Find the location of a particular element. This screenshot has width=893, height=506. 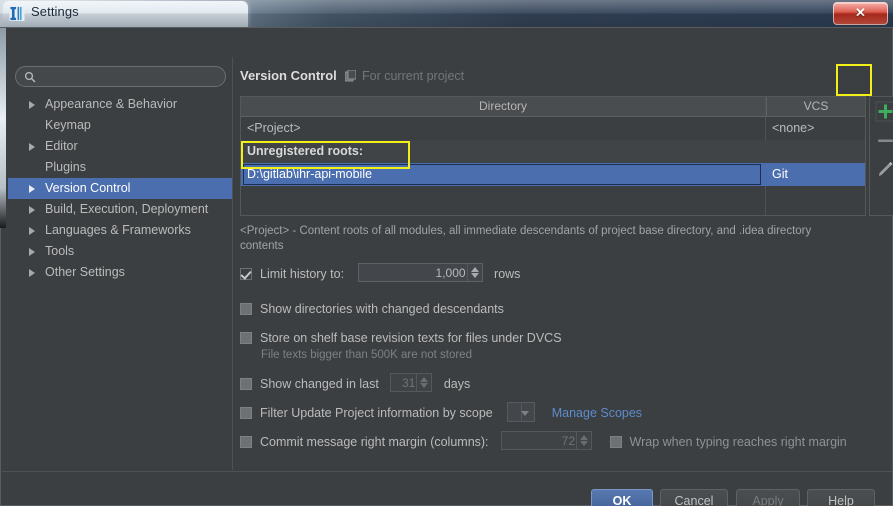

sidebar-item-appearance-behavior: Appearance & Behavior is located at coordinates (120, 104).